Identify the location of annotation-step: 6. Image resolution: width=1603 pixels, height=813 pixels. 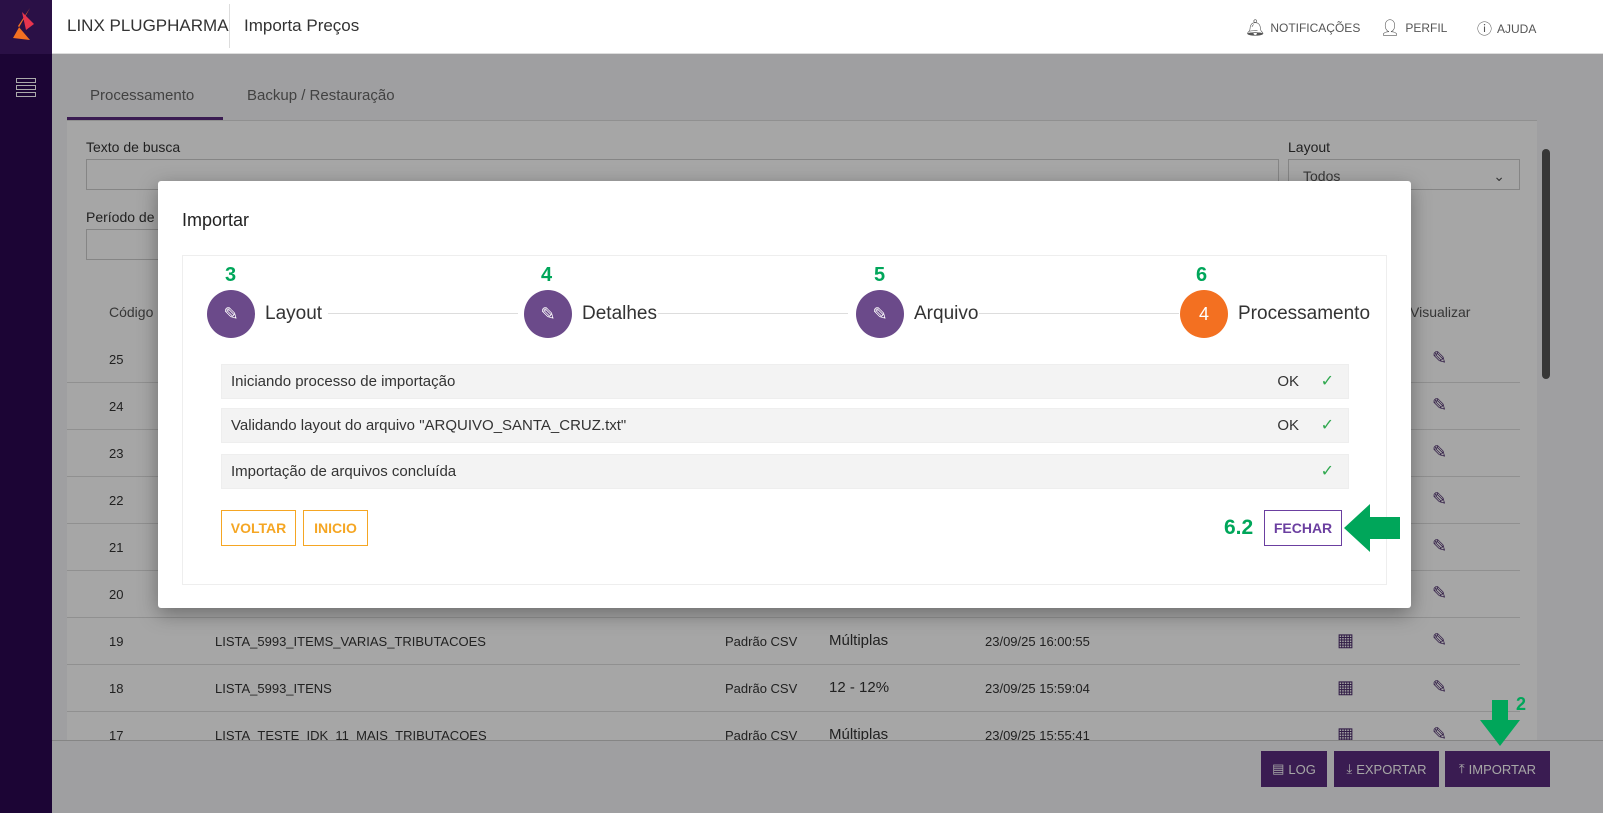
(1202, 275).